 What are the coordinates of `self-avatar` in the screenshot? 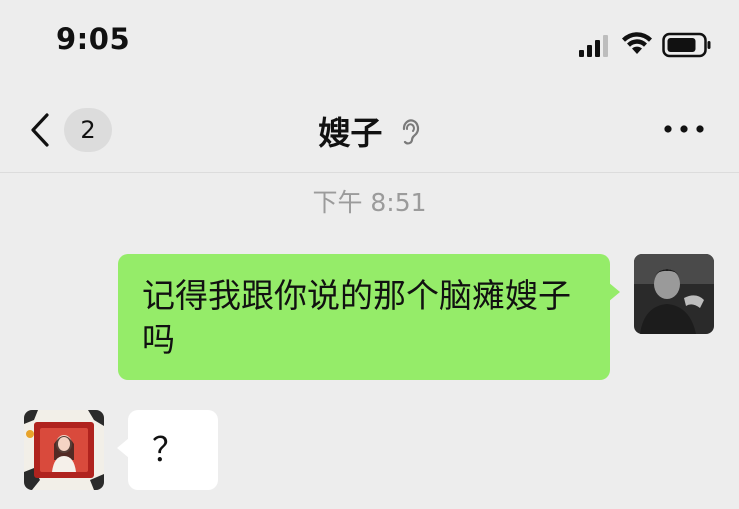 It's located at (674, 294).